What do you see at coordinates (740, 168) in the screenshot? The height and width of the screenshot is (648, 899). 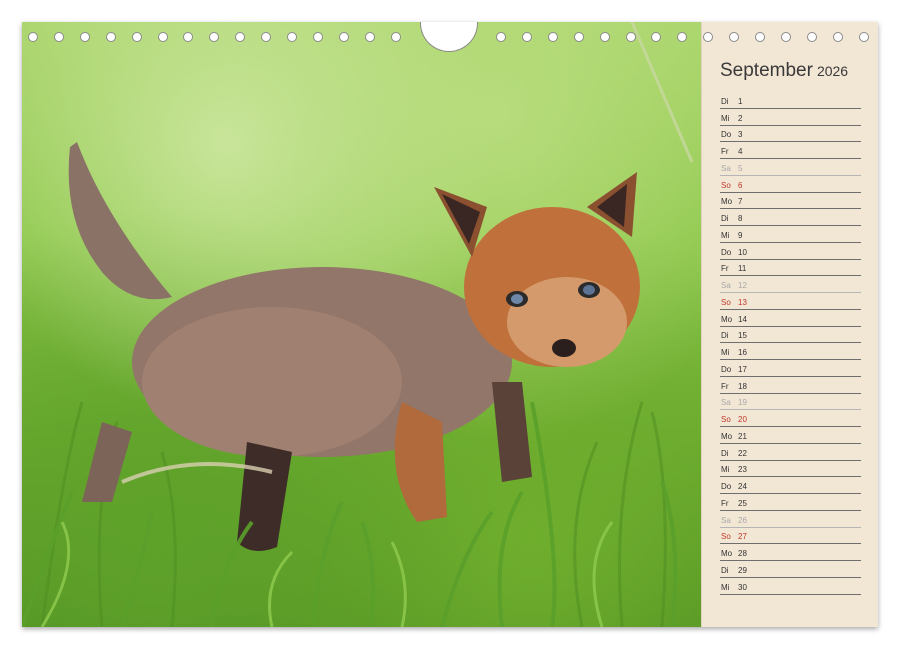 I see `day-number: 5` at bounding box center [740, 168].